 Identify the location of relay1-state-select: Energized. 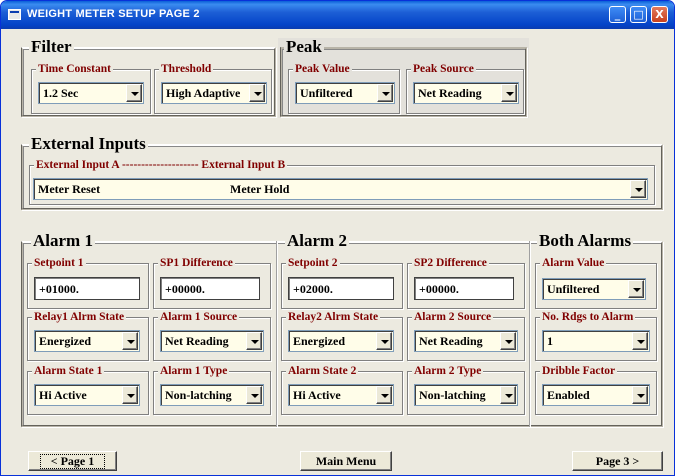
(87, 341).